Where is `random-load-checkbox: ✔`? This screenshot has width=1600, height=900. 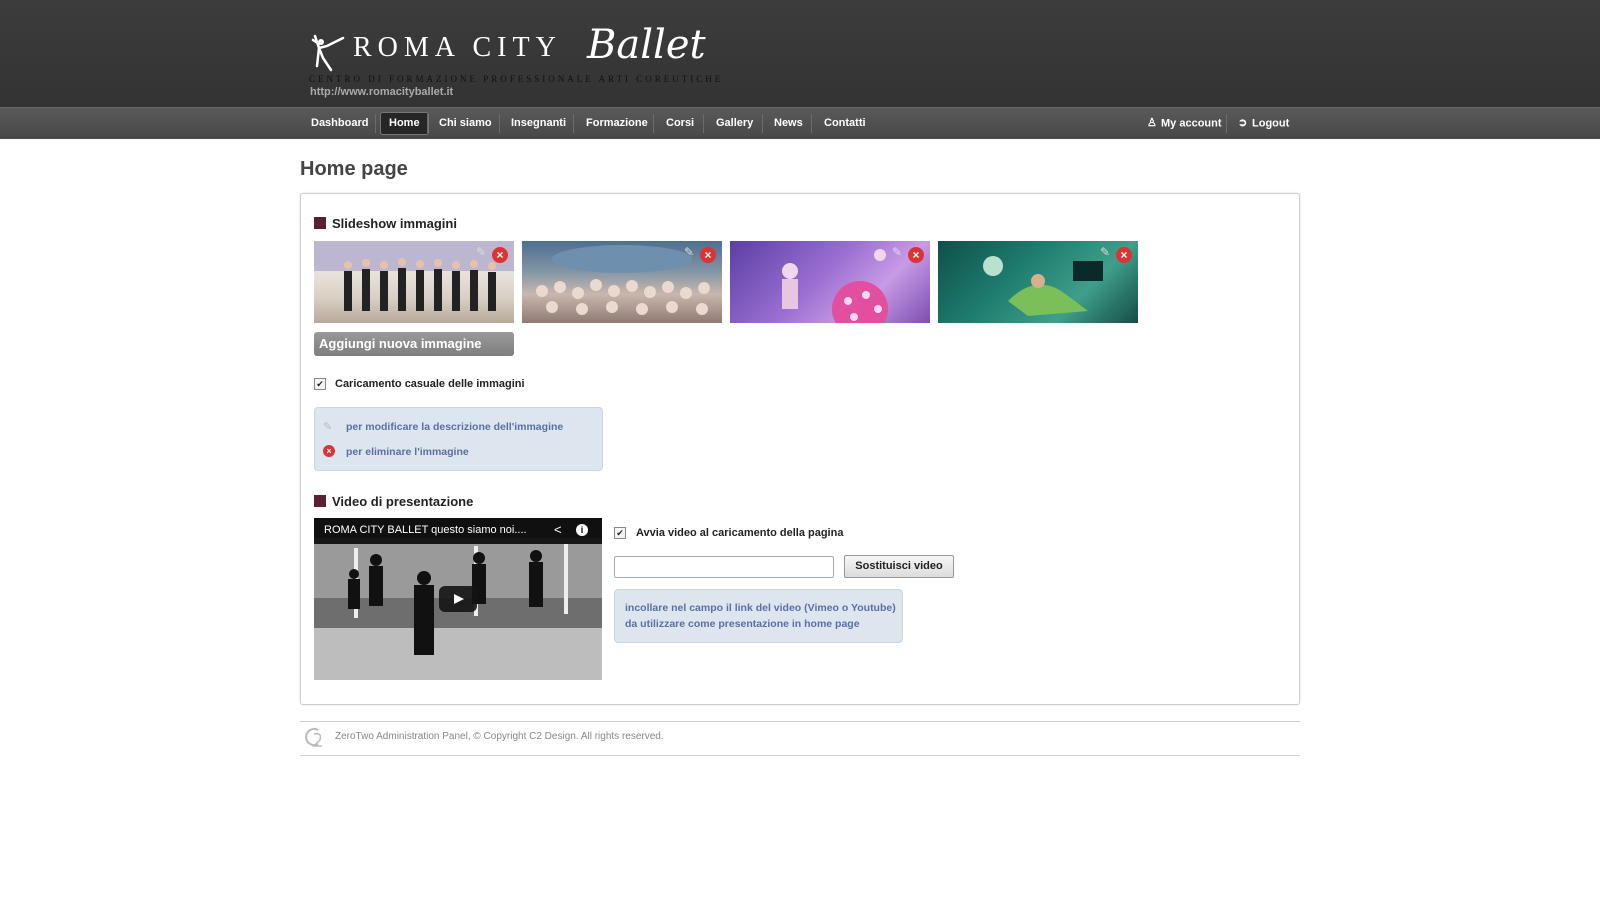 random-load-checkbox: ✔ is located at coordinates (320, 384).